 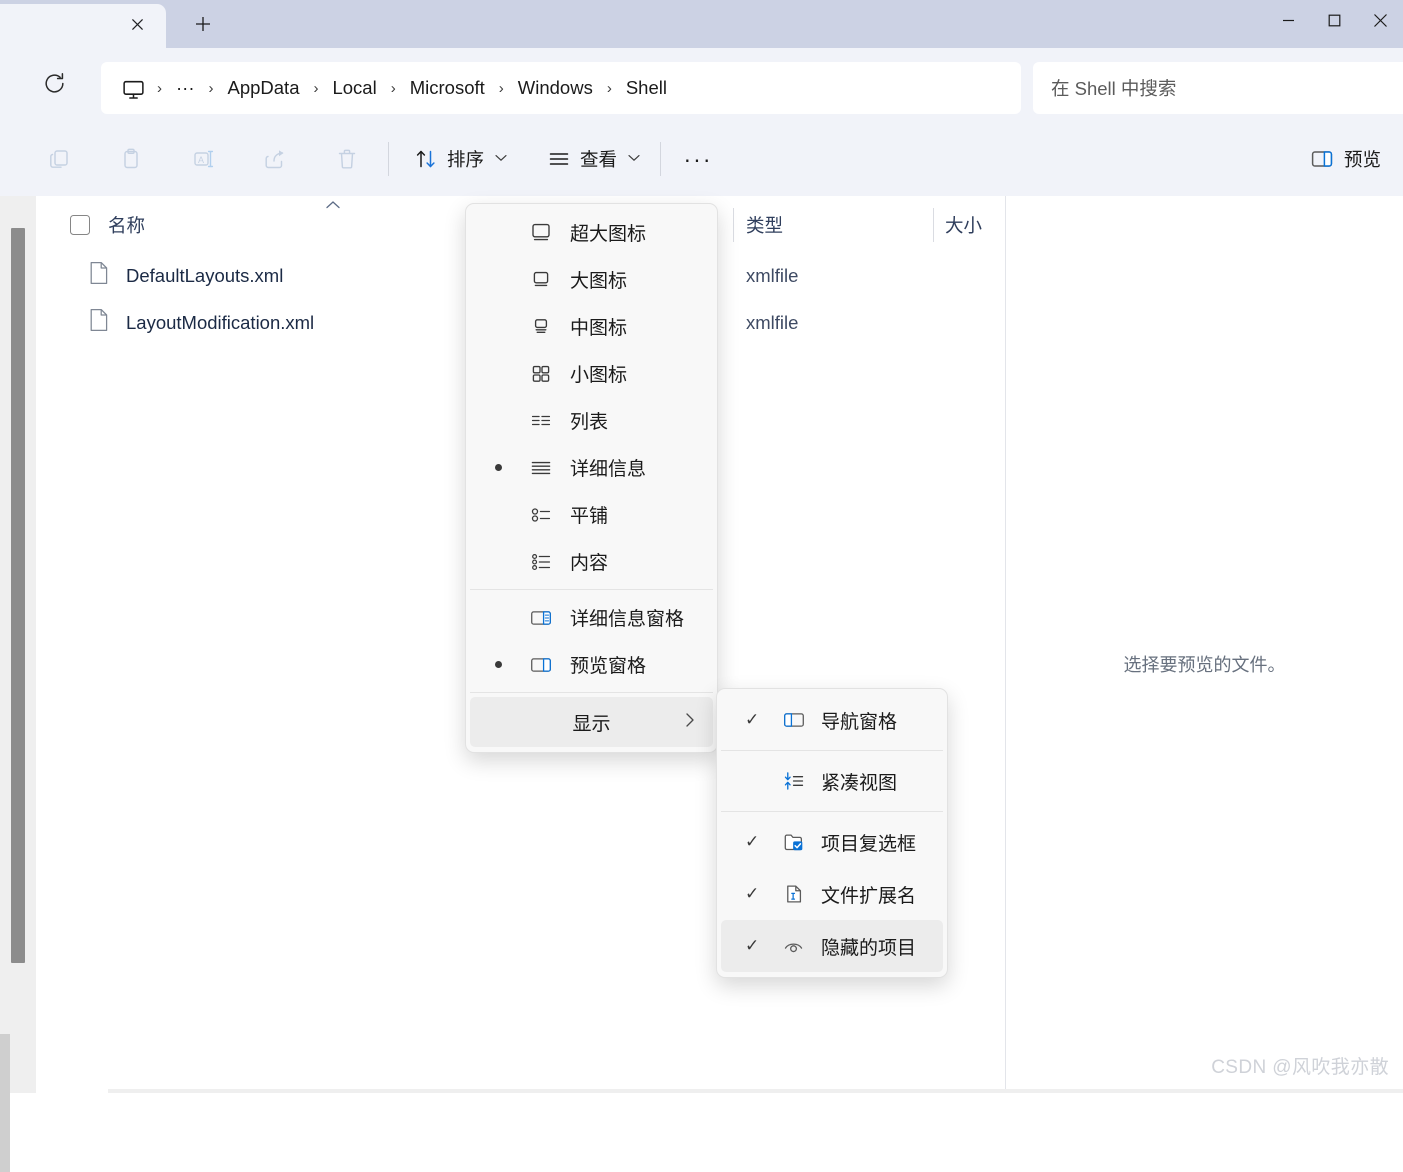 What do you see at coordinates (354, 88) in the screenshot?
I see `breadcrumb-item-local: Local` at bounding box center [354, 88].